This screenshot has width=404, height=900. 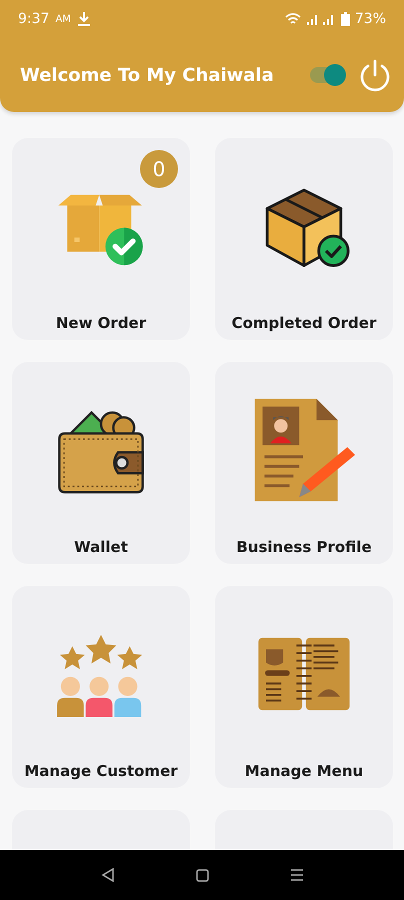 What do you see at coordinates (292, 19) in the screenshot?
I see `wifi-icon` at bounding box center [292, 19].